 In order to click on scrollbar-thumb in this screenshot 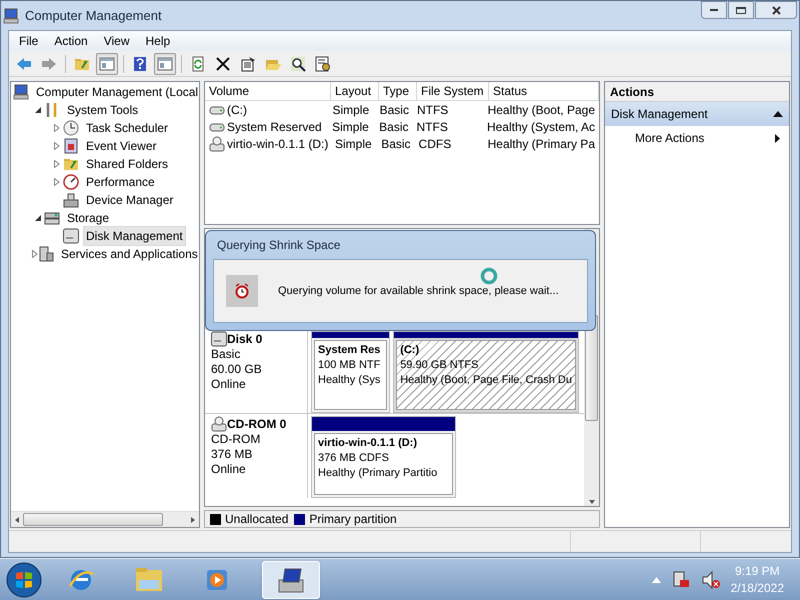, I will do `click(93, 519)`.